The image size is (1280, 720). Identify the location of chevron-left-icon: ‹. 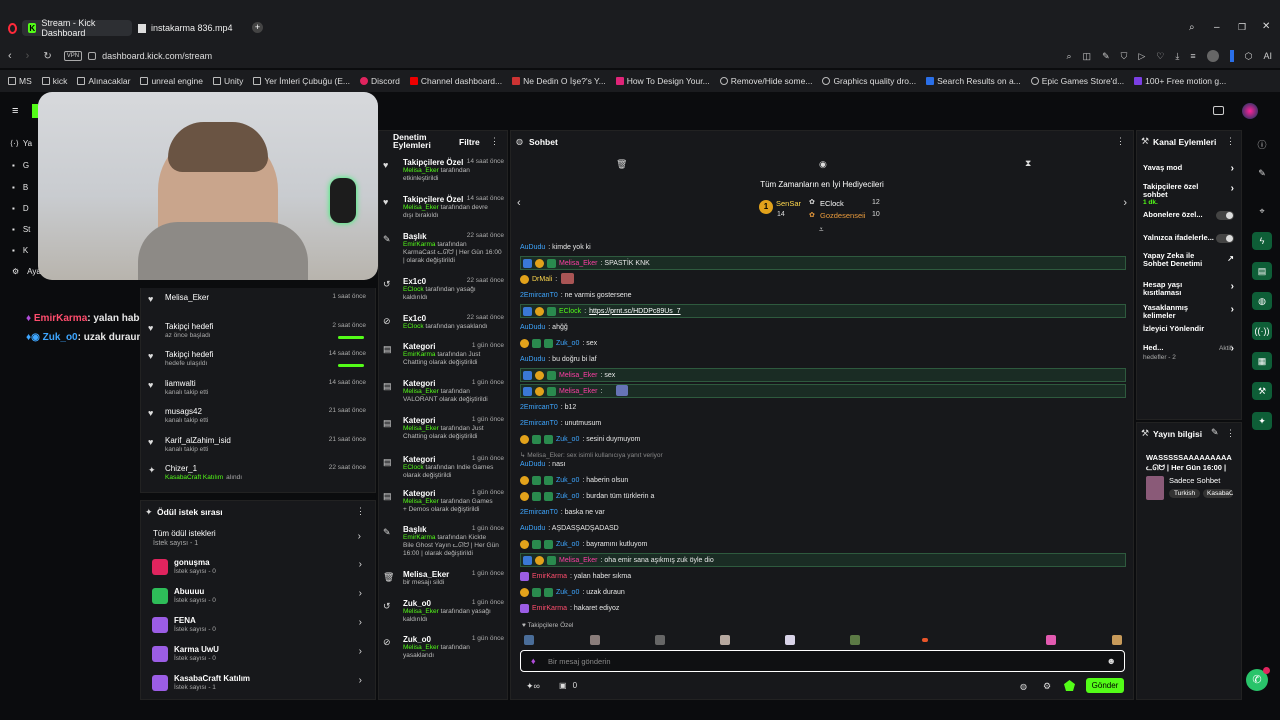
(519, 203).